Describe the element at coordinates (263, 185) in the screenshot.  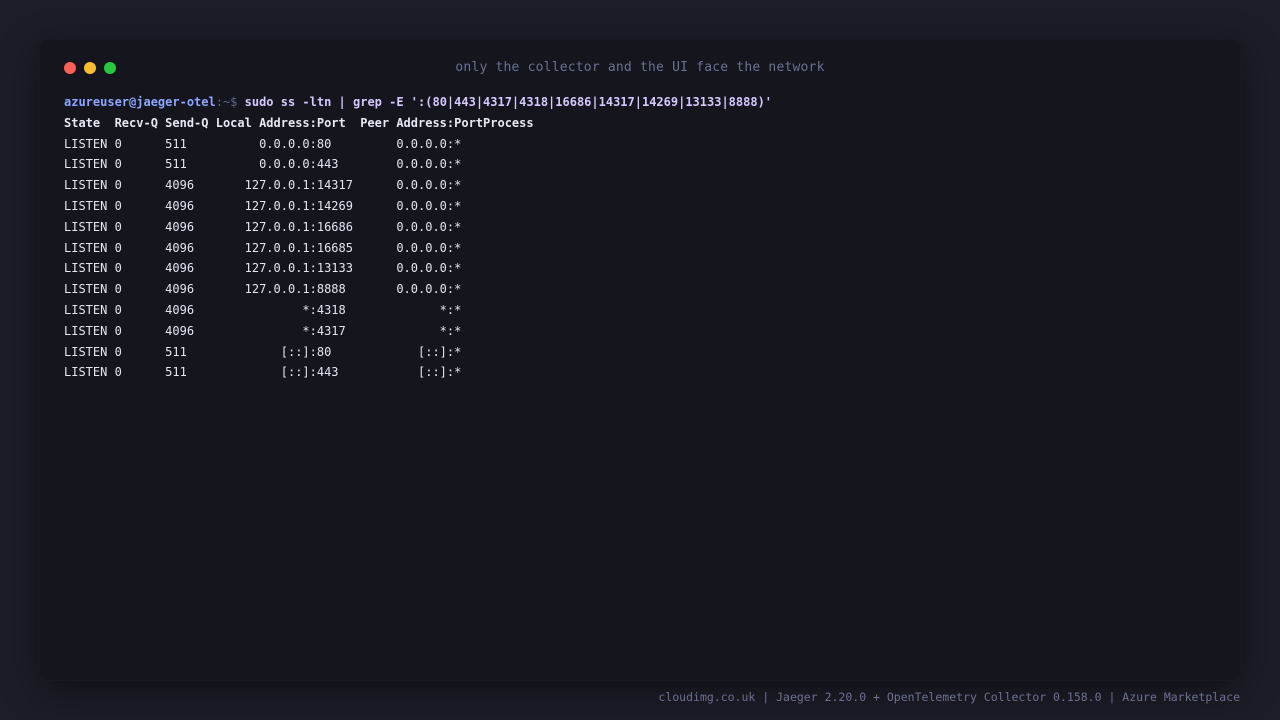
I see `socket-row: LISTEN 0 4096 127.0.0.1:14317 0.0.0.0:*` at that location.